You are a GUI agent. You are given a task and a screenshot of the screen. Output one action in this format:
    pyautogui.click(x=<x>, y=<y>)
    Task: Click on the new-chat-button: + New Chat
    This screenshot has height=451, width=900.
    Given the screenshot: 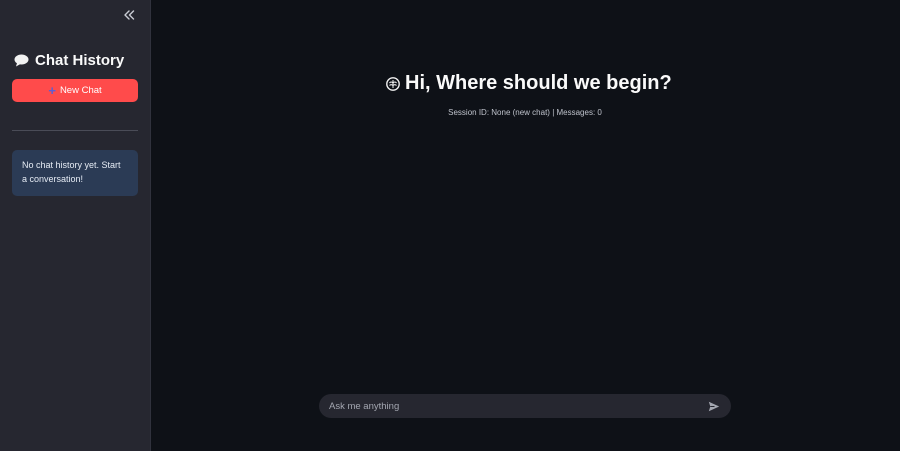 What is the action you would take?
    pyautogui.click(x=75, y=90)
    